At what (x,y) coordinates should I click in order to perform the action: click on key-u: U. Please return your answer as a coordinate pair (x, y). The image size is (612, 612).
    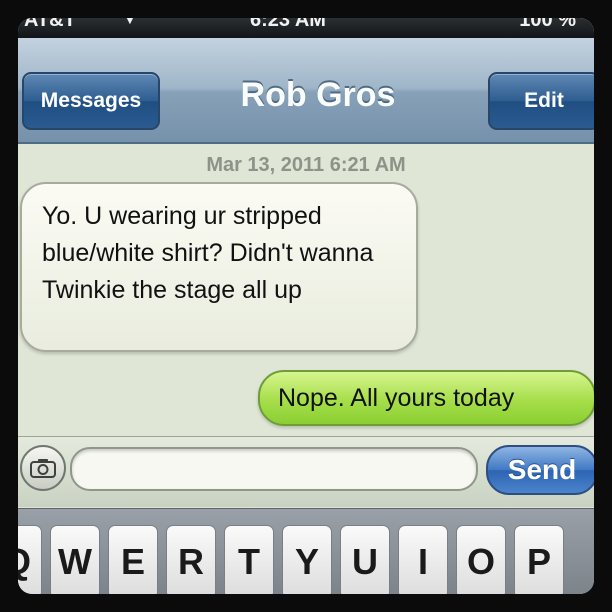
    Looking at the image, I should click on (365, 559).